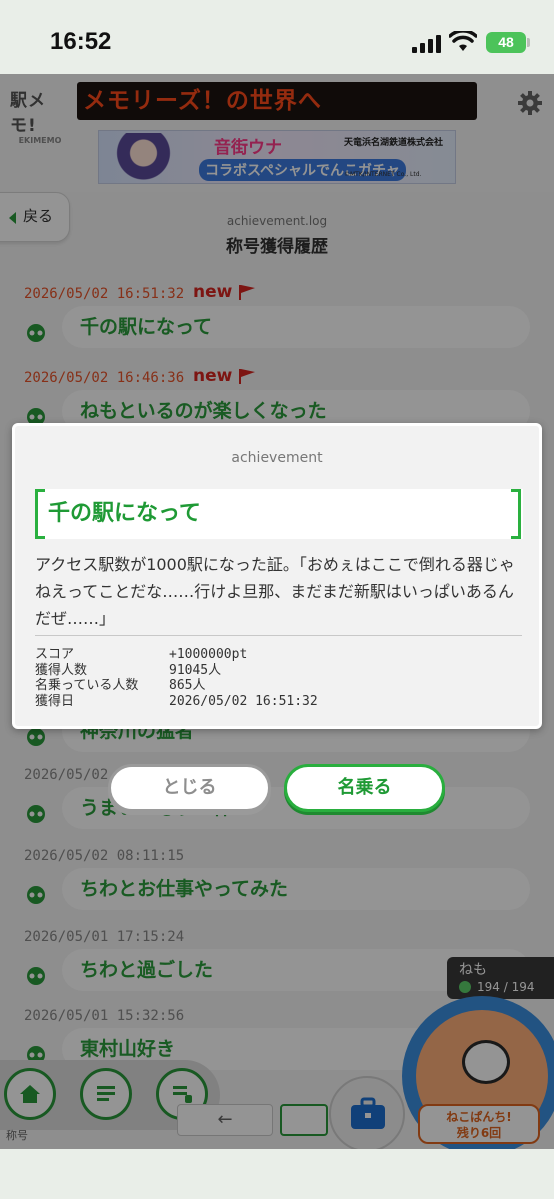 This screenshot has width=554, height=1199. What do you see at coordinates (277, 458) in the screenshot?
I see `dialog-header: achievement` at bounding box center [277, 458].